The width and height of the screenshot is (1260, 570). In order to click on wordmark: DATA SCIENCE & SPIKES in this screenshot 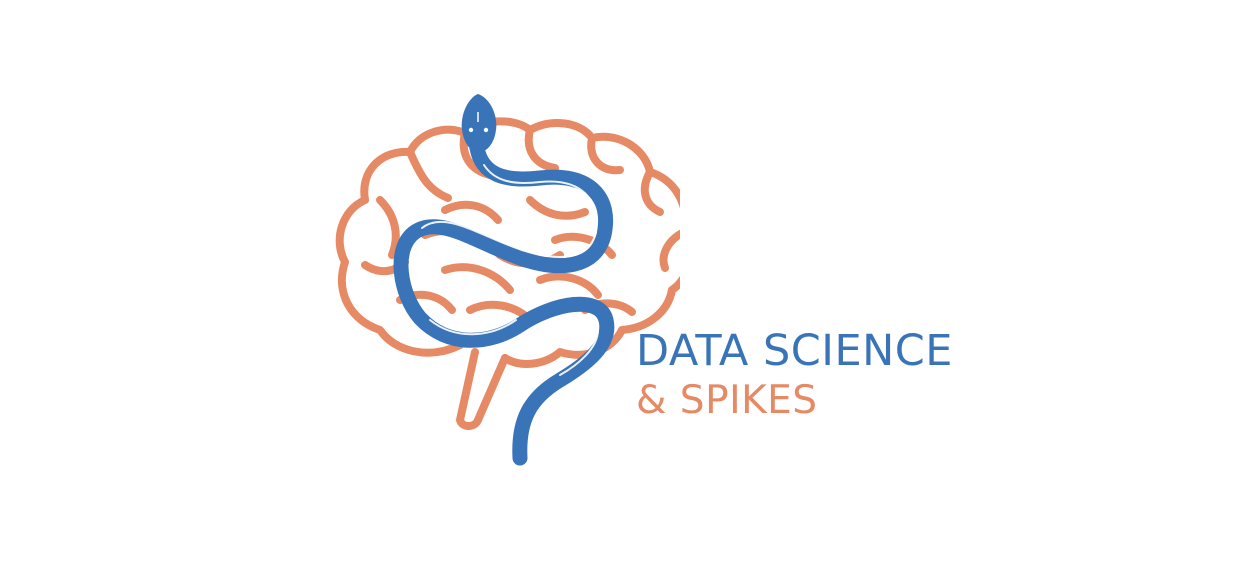, I will do `click(794, 374)`.